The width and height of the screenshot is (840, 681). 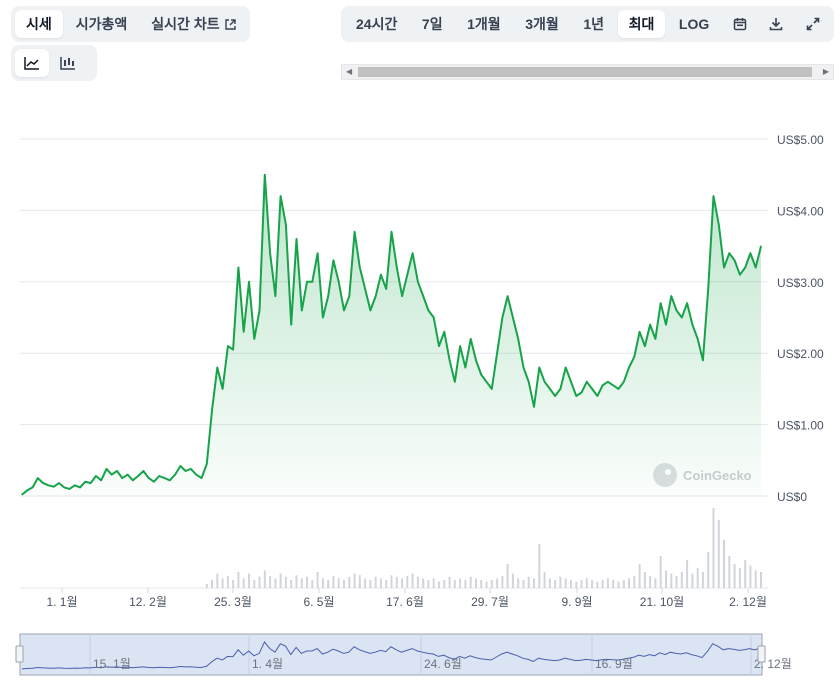 What do you see at coordinates (19, 654) in the screenshot?
I see `navigator-left-handle` at bounding box center [19, 654].